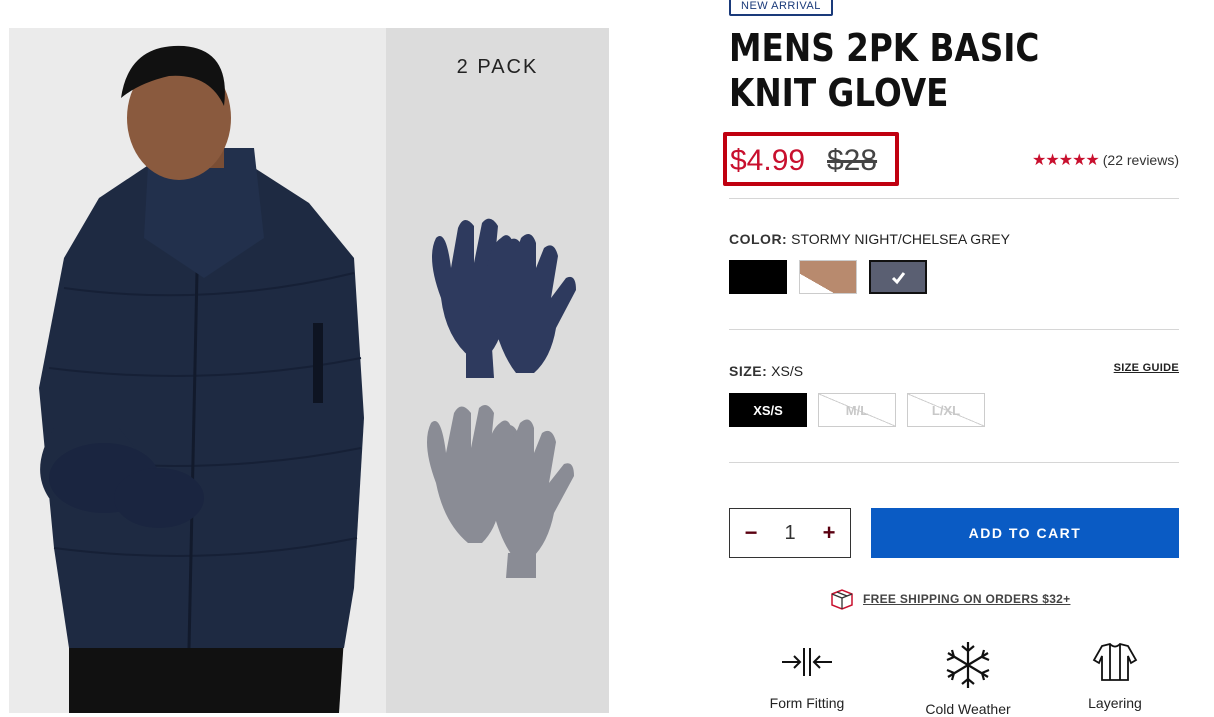 Image resolution: width=1214 pixels, height=717 pixels. I want to click on feature-label: Cold Weather, so click(968, 709).